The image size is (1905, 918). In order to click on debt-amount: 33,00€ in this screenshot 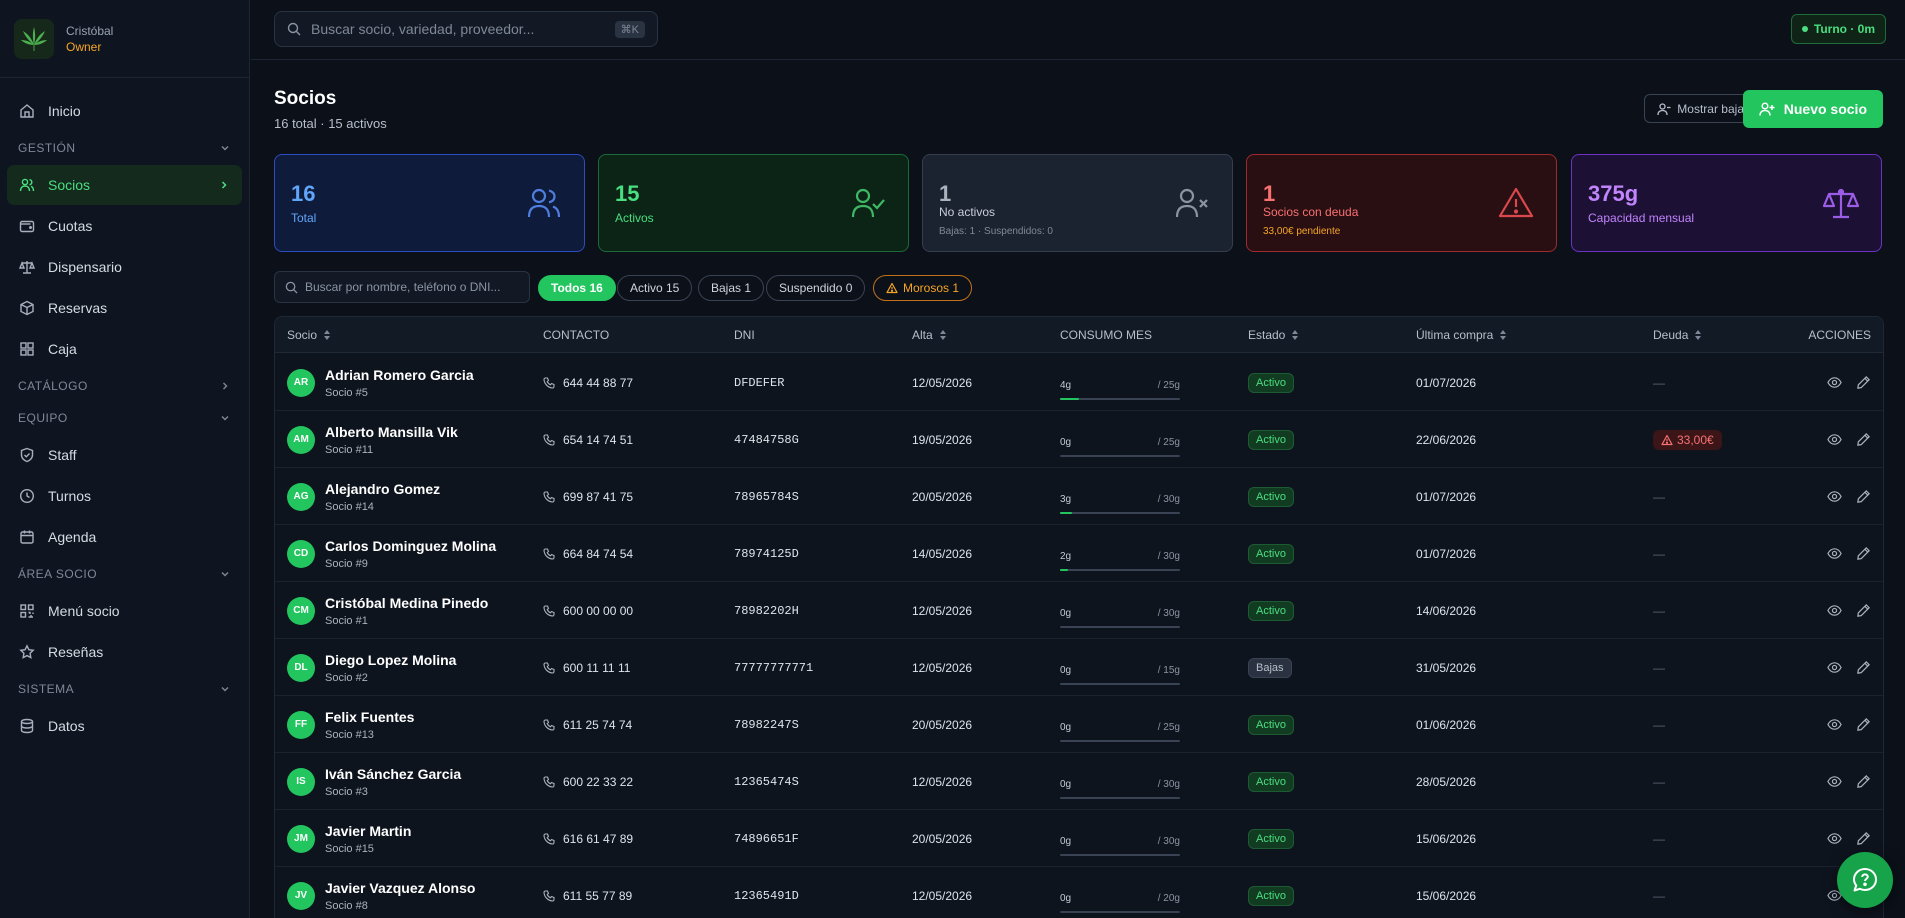, I will do `click(1695, 439)`.